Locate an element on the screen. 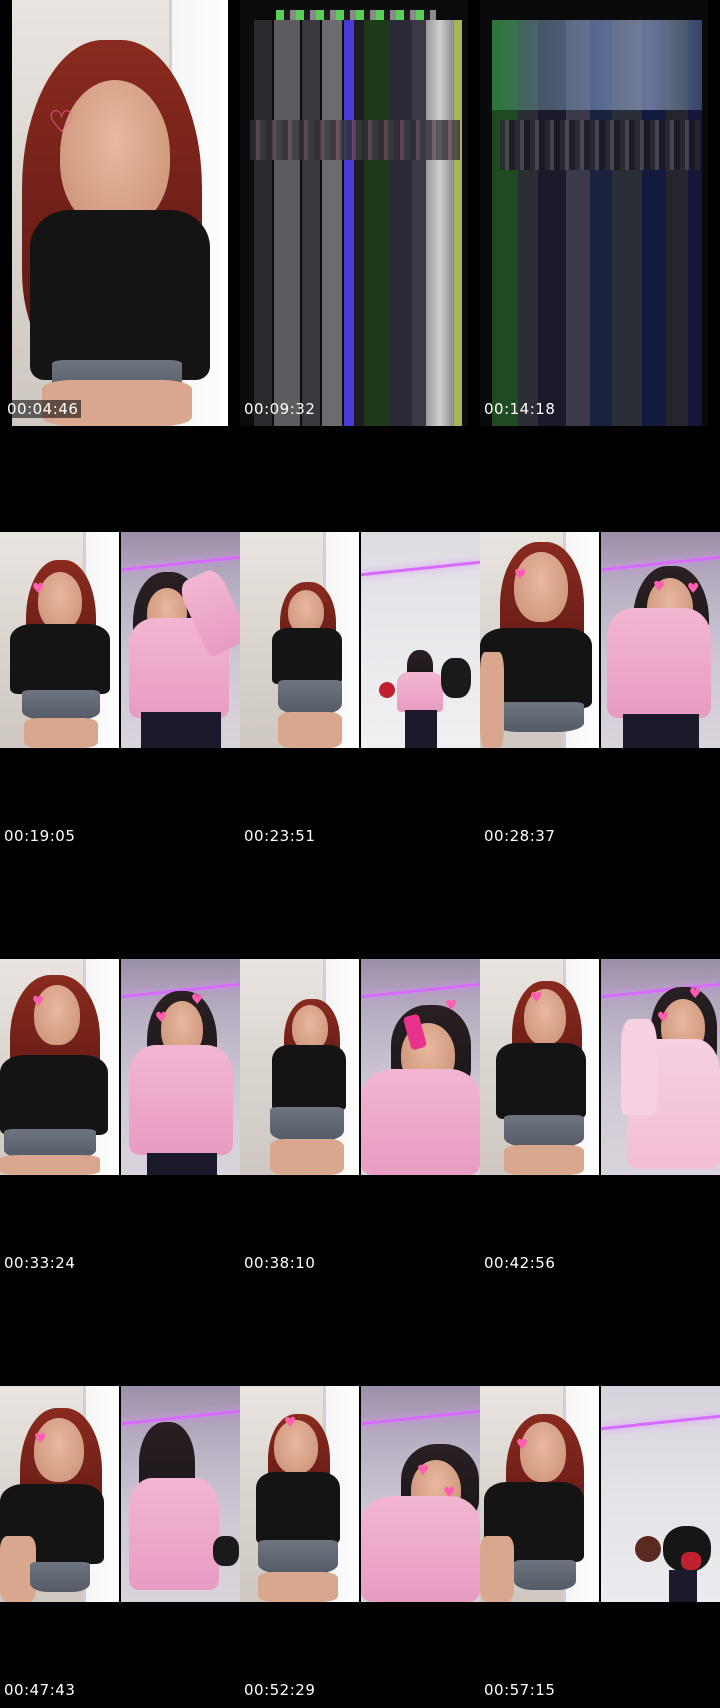 This screenshot has height=1708, width=720. thumbnail-11: ♥ ♥ ♥ is located at coordinates (360, 1494).